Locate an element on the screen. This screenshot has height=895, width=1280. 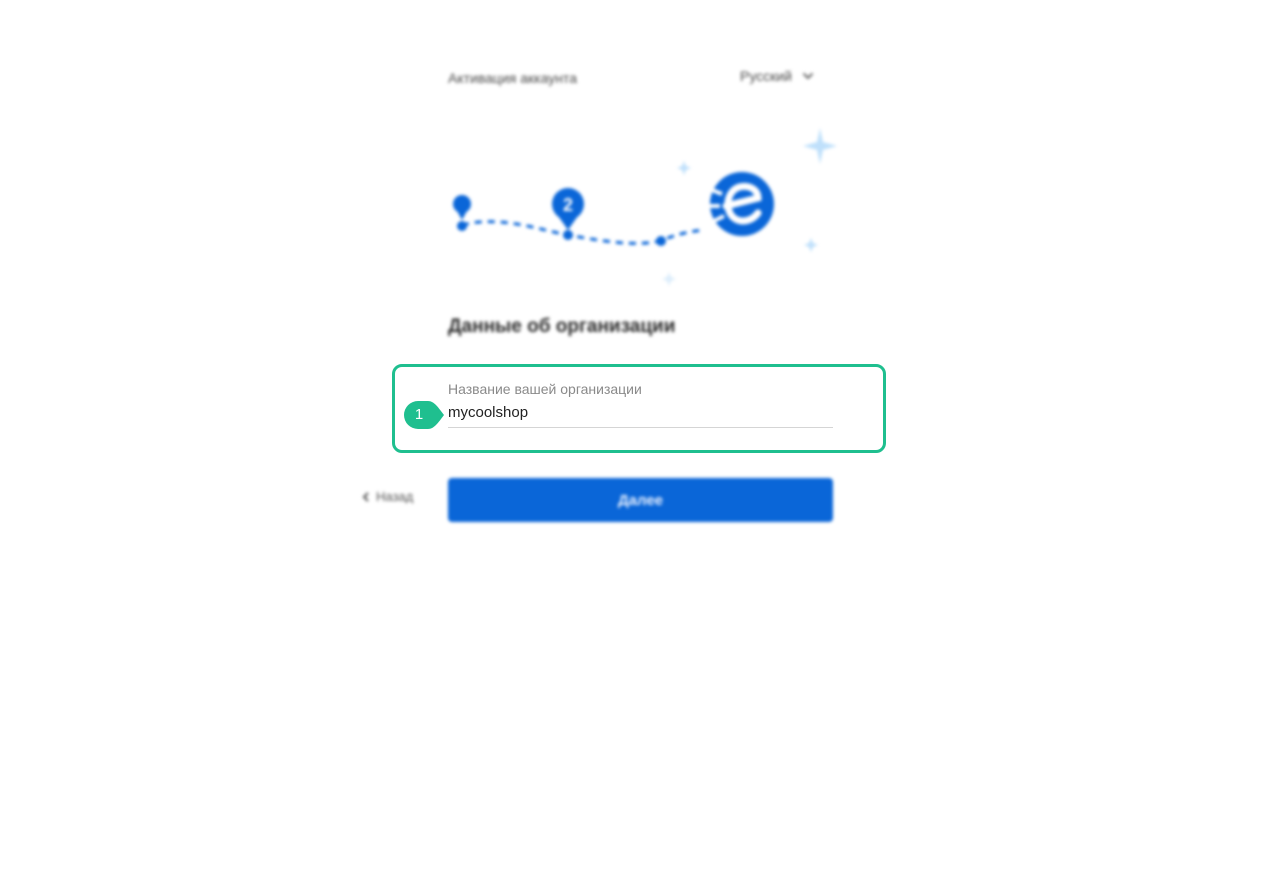
back-link: Назад is located at coordinates (387, 496).